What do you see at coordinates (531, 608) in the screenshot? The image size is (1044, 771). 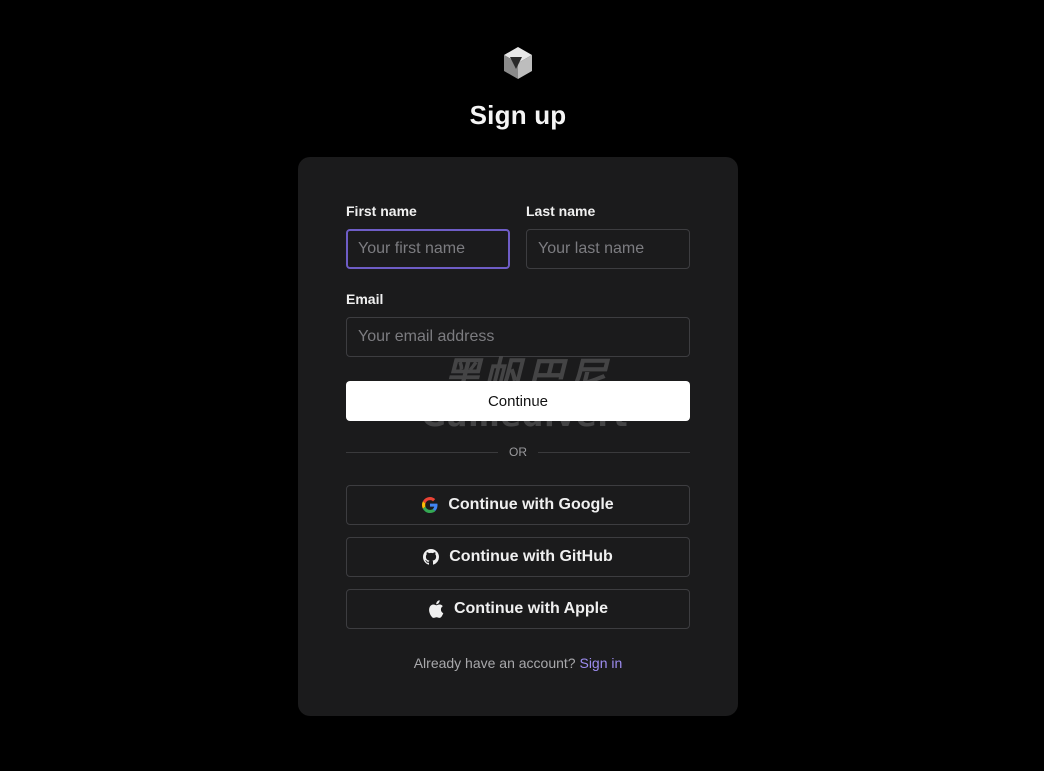 I see `apple-button-label: Continue with Apple` at bounding box center [531, 608].